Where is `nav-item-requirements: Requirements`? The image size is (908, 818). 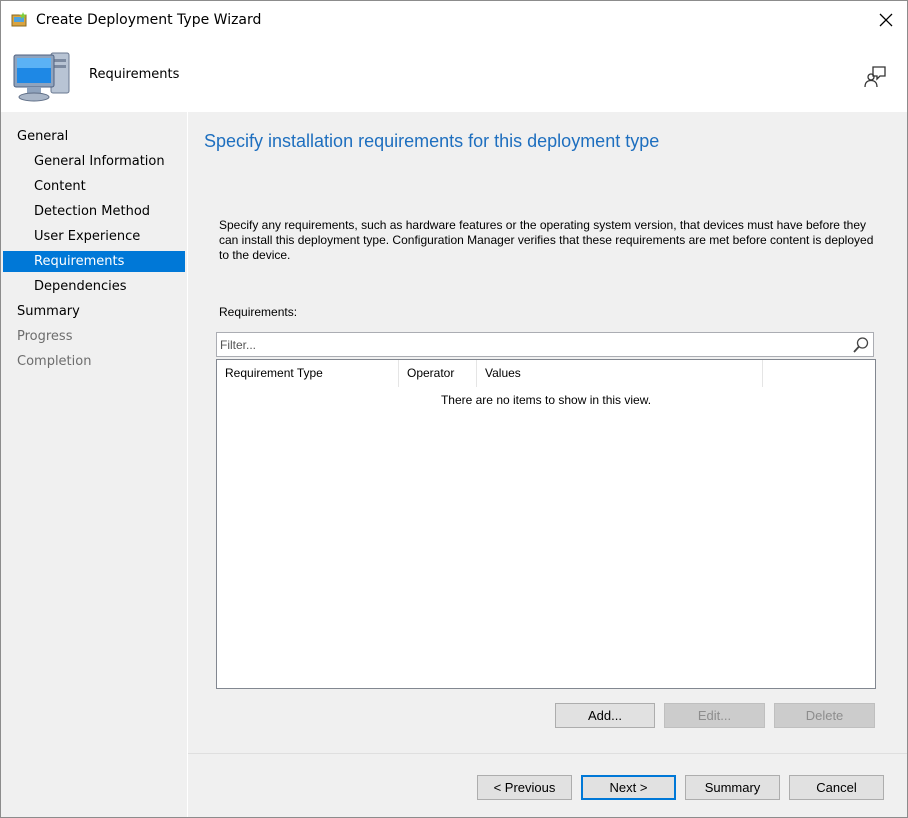
nav-item-requirements: Requirements is located at coordinates (94, 261).